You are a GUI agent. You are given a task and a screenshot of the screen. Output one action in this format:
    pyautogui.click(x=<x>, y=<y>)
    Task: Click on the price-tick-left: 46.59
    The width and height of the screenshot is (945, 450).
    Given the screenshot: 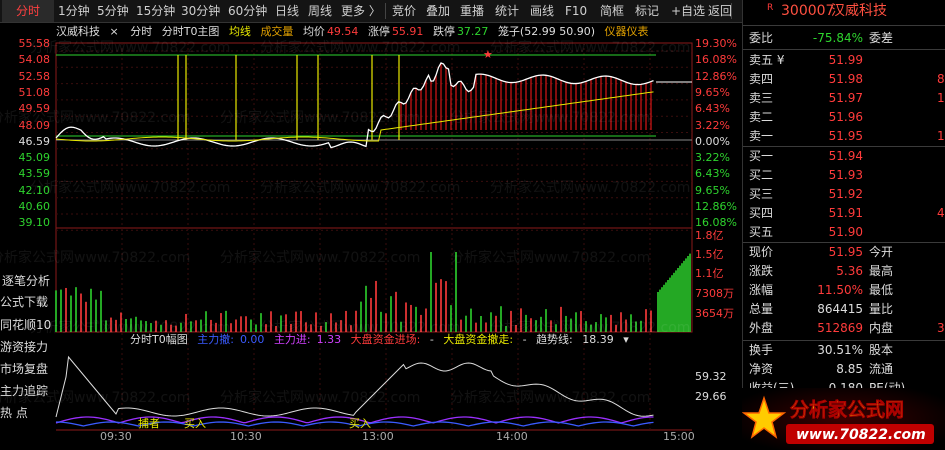 What is the action you would take?
    pyautogui.click(x=26, y=141)
    